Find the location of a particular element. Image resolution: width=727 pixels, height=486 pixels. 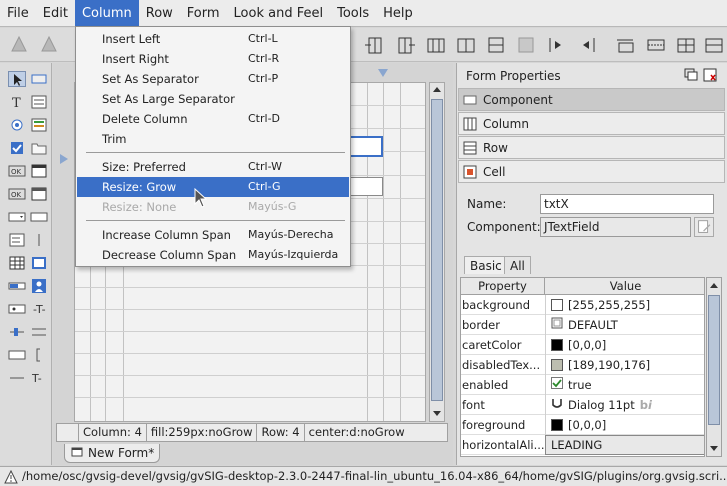

edit-component-button is located at coordinates (704, 227).